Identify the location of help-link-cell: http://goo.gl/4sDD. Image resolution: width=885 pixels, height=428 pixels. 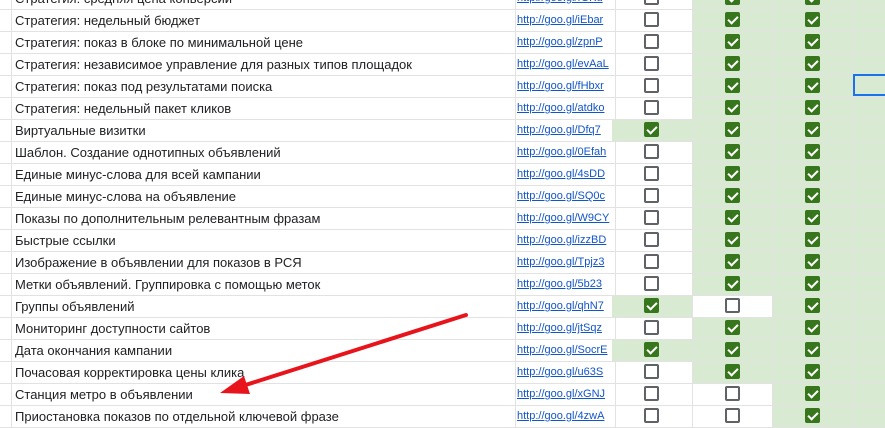
(564, 175).